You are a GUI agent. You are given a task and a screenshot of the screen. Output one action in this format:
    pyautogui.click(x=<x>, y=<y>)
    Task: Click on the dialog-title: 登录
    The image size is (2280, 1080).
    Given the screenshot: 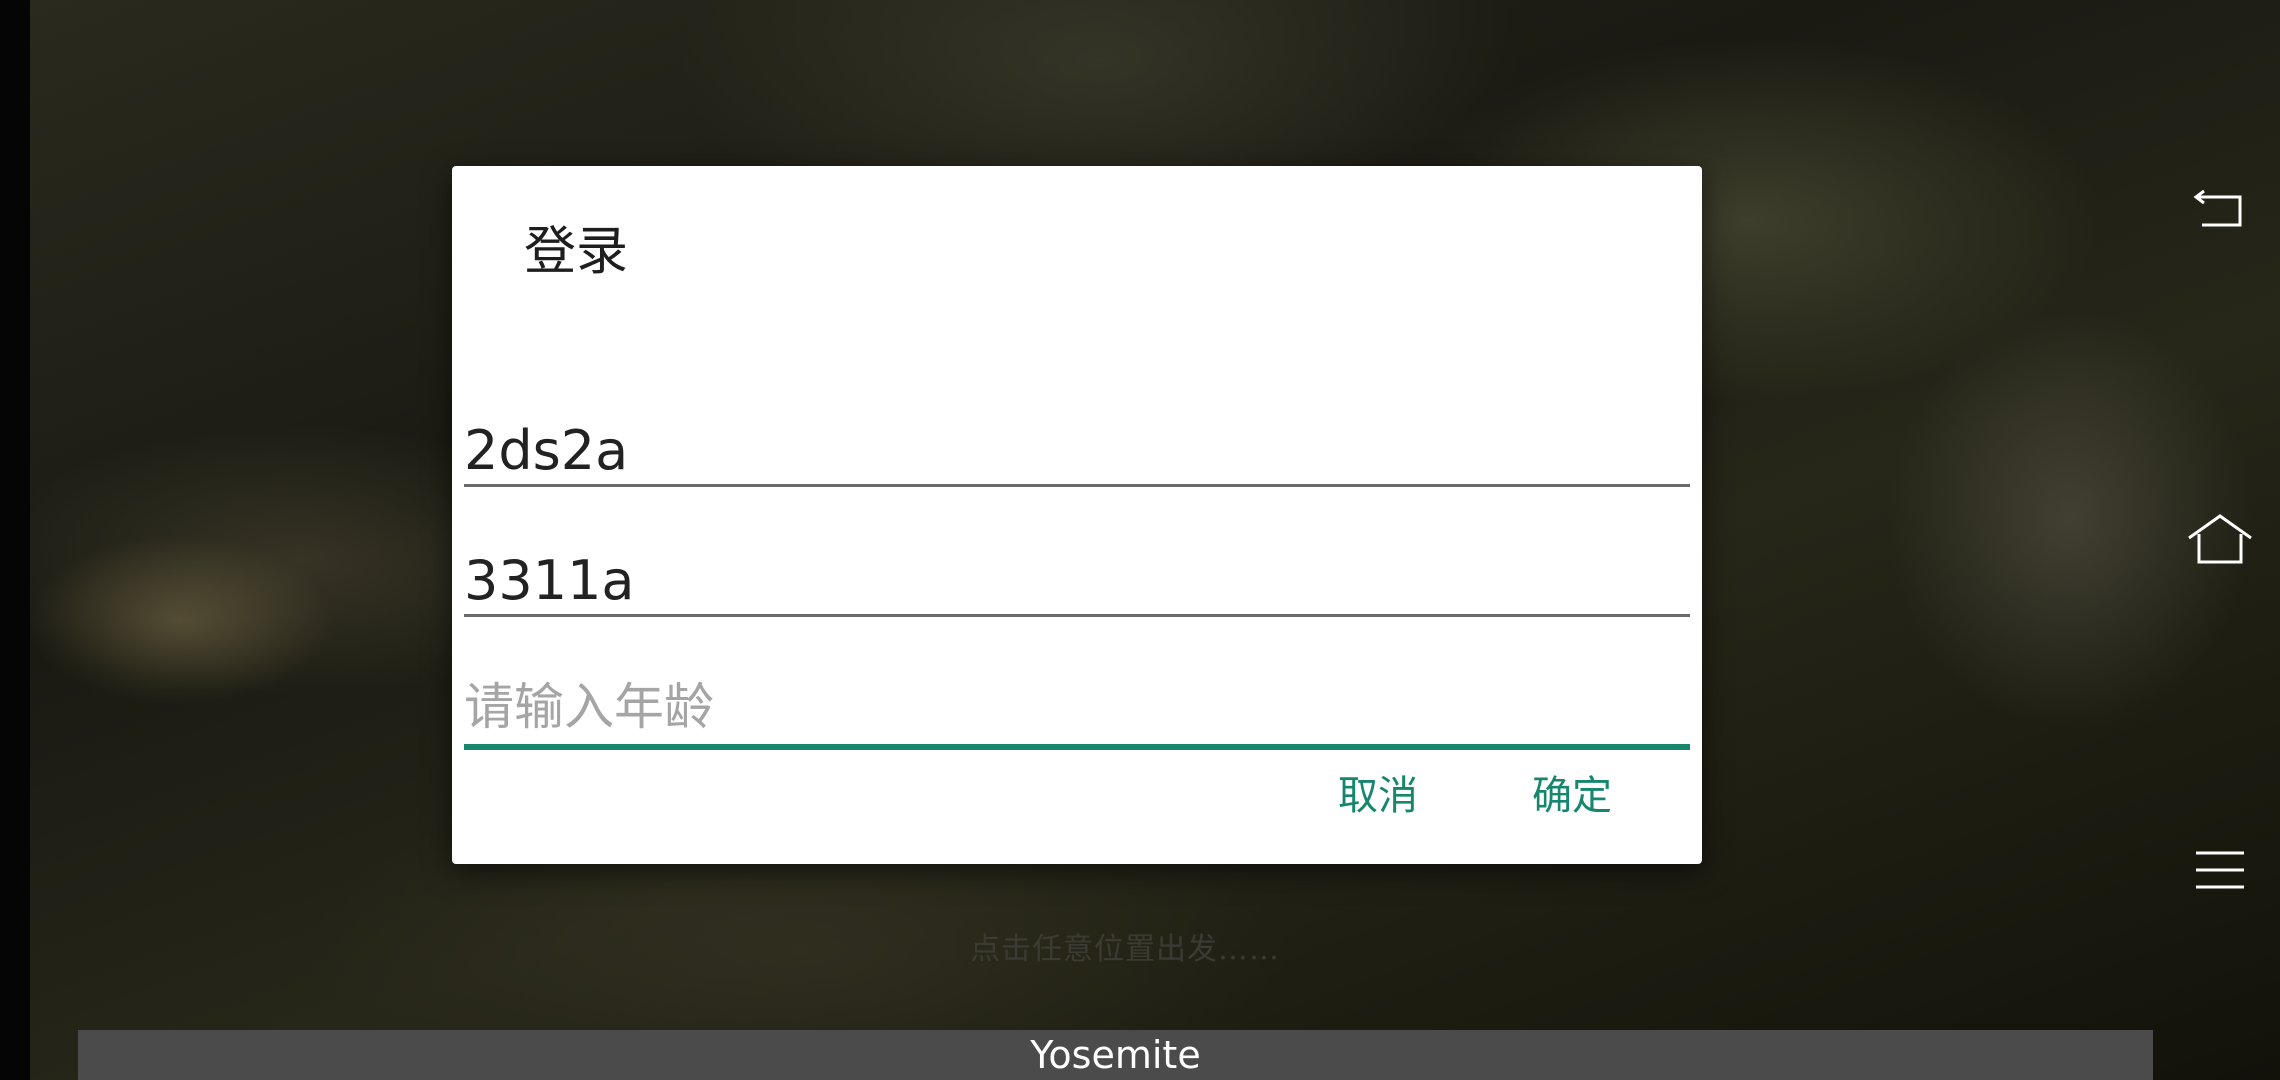 What is the action you would take?
    pyautogui.click(x=576, y=252)
    